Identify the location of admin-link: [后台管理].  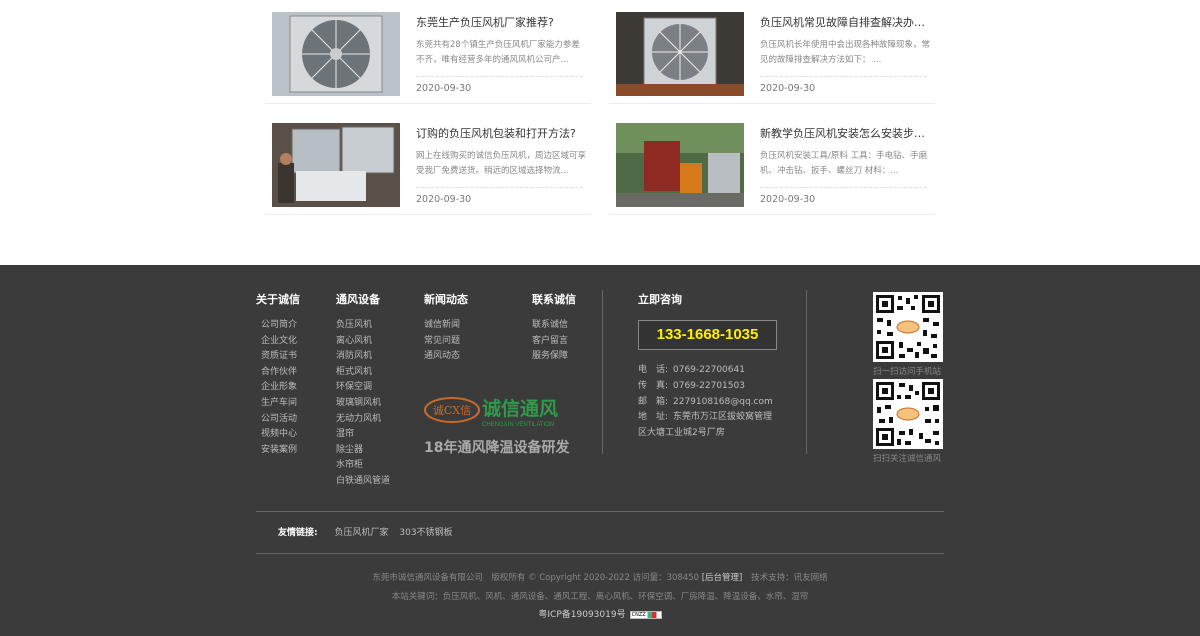
(722, 578).